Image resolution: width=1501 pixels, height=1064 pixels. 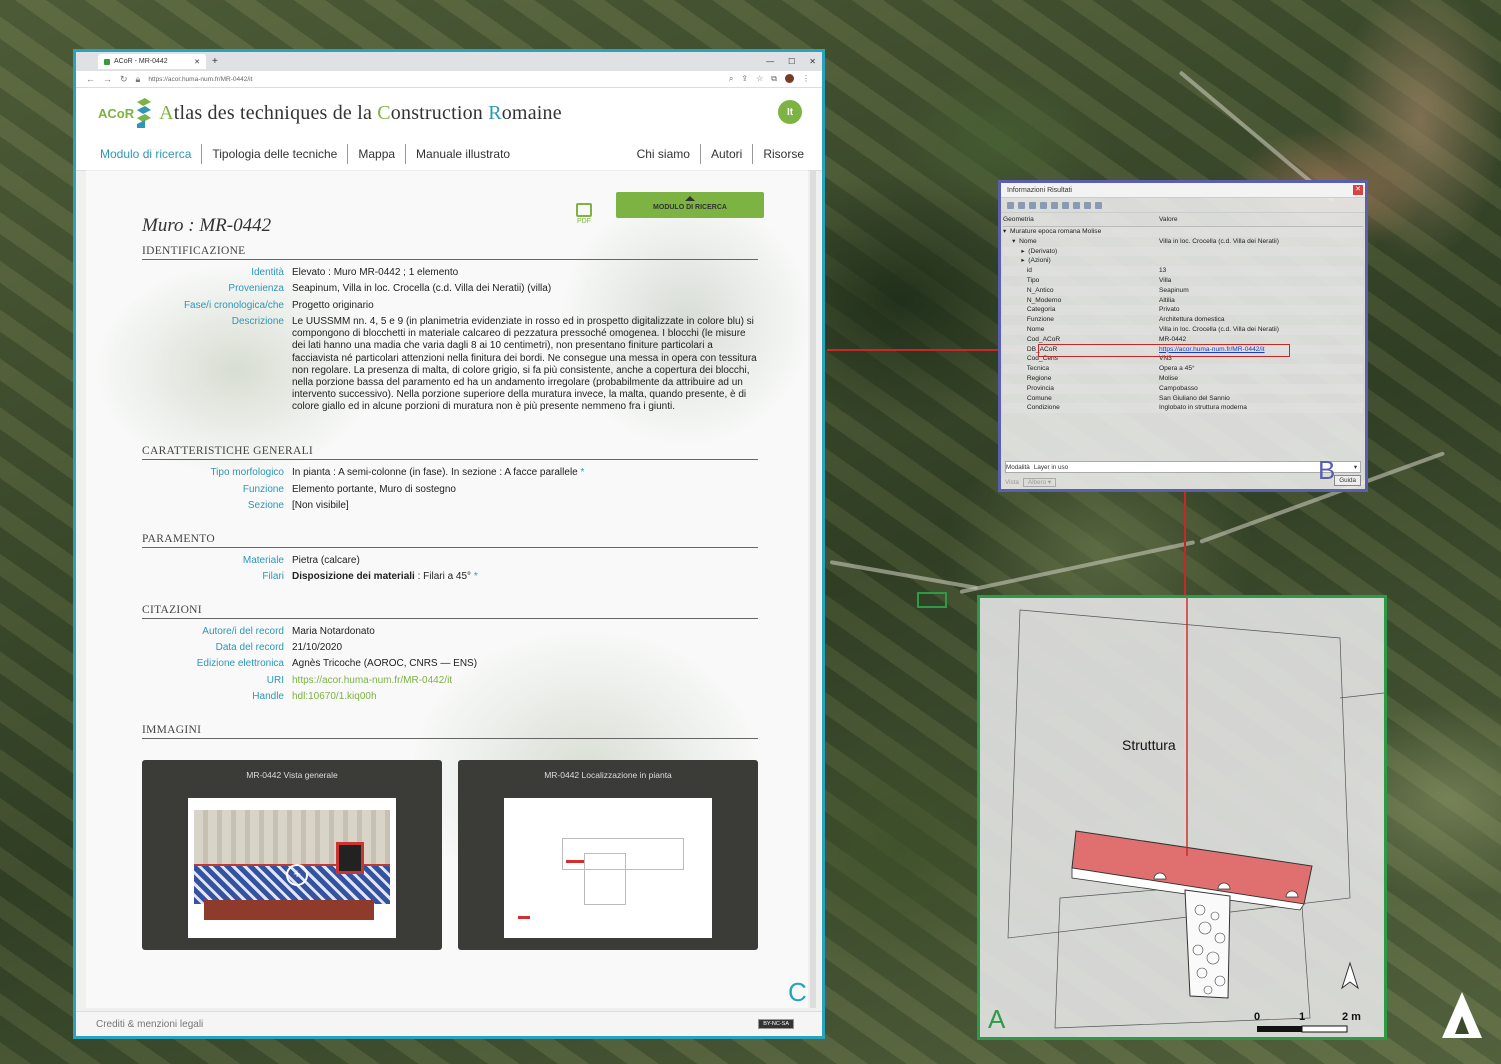 I want to click on pdf-button: PDF, so click(x=584, y=214).